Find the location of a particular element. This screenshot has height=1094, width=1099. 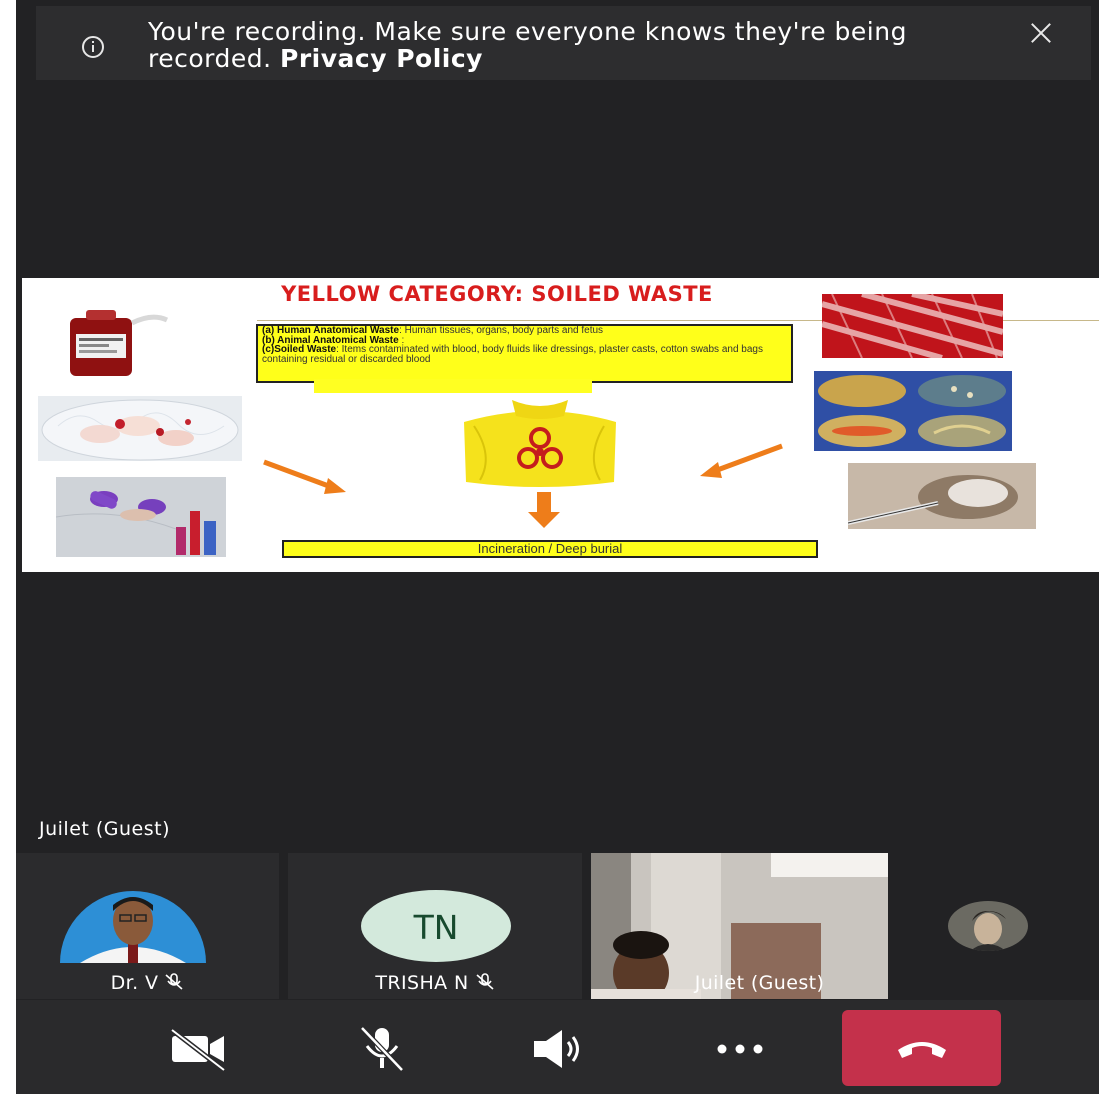

definitions-highlight is located at coordinates (453, 386).